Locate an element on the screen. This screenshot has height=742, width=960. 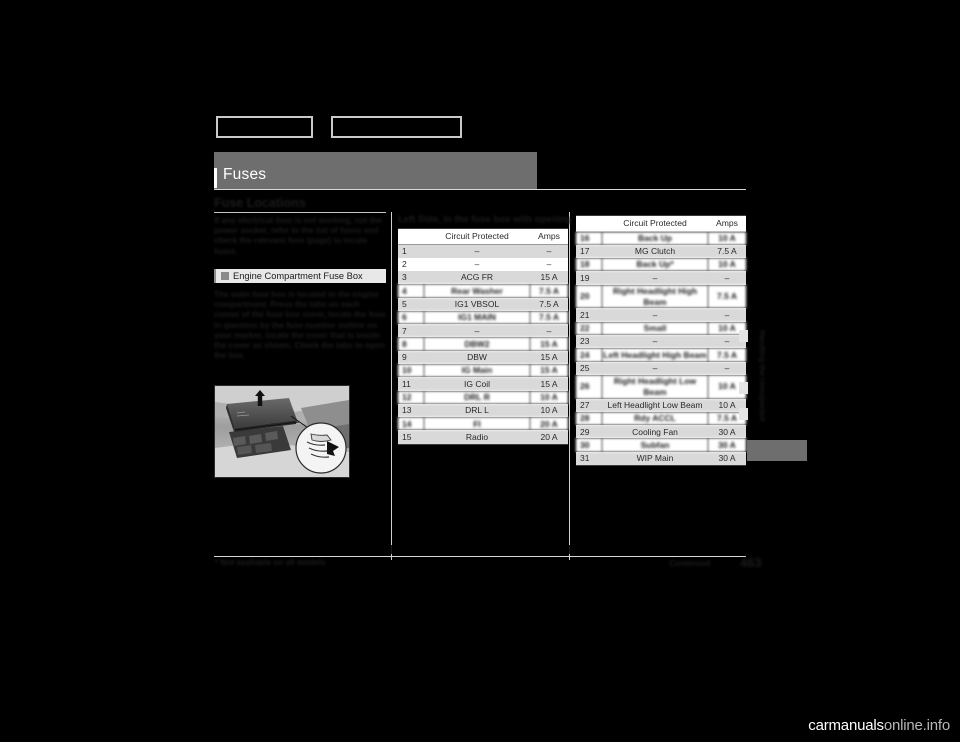
cell-fuse-number: 9 is located at coordinates (411, 357).